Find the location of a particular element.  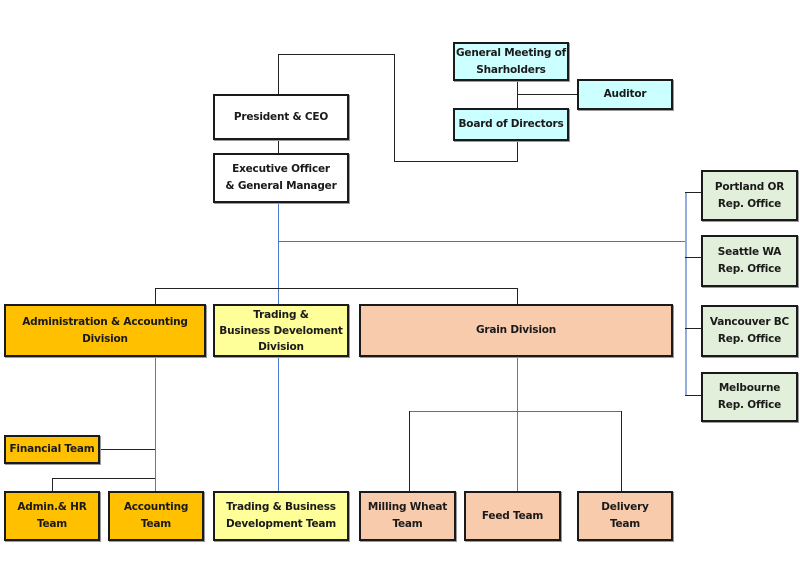

node-admin-accounting-division: Administration & Accounting Division is located at coordinates (105, 330).